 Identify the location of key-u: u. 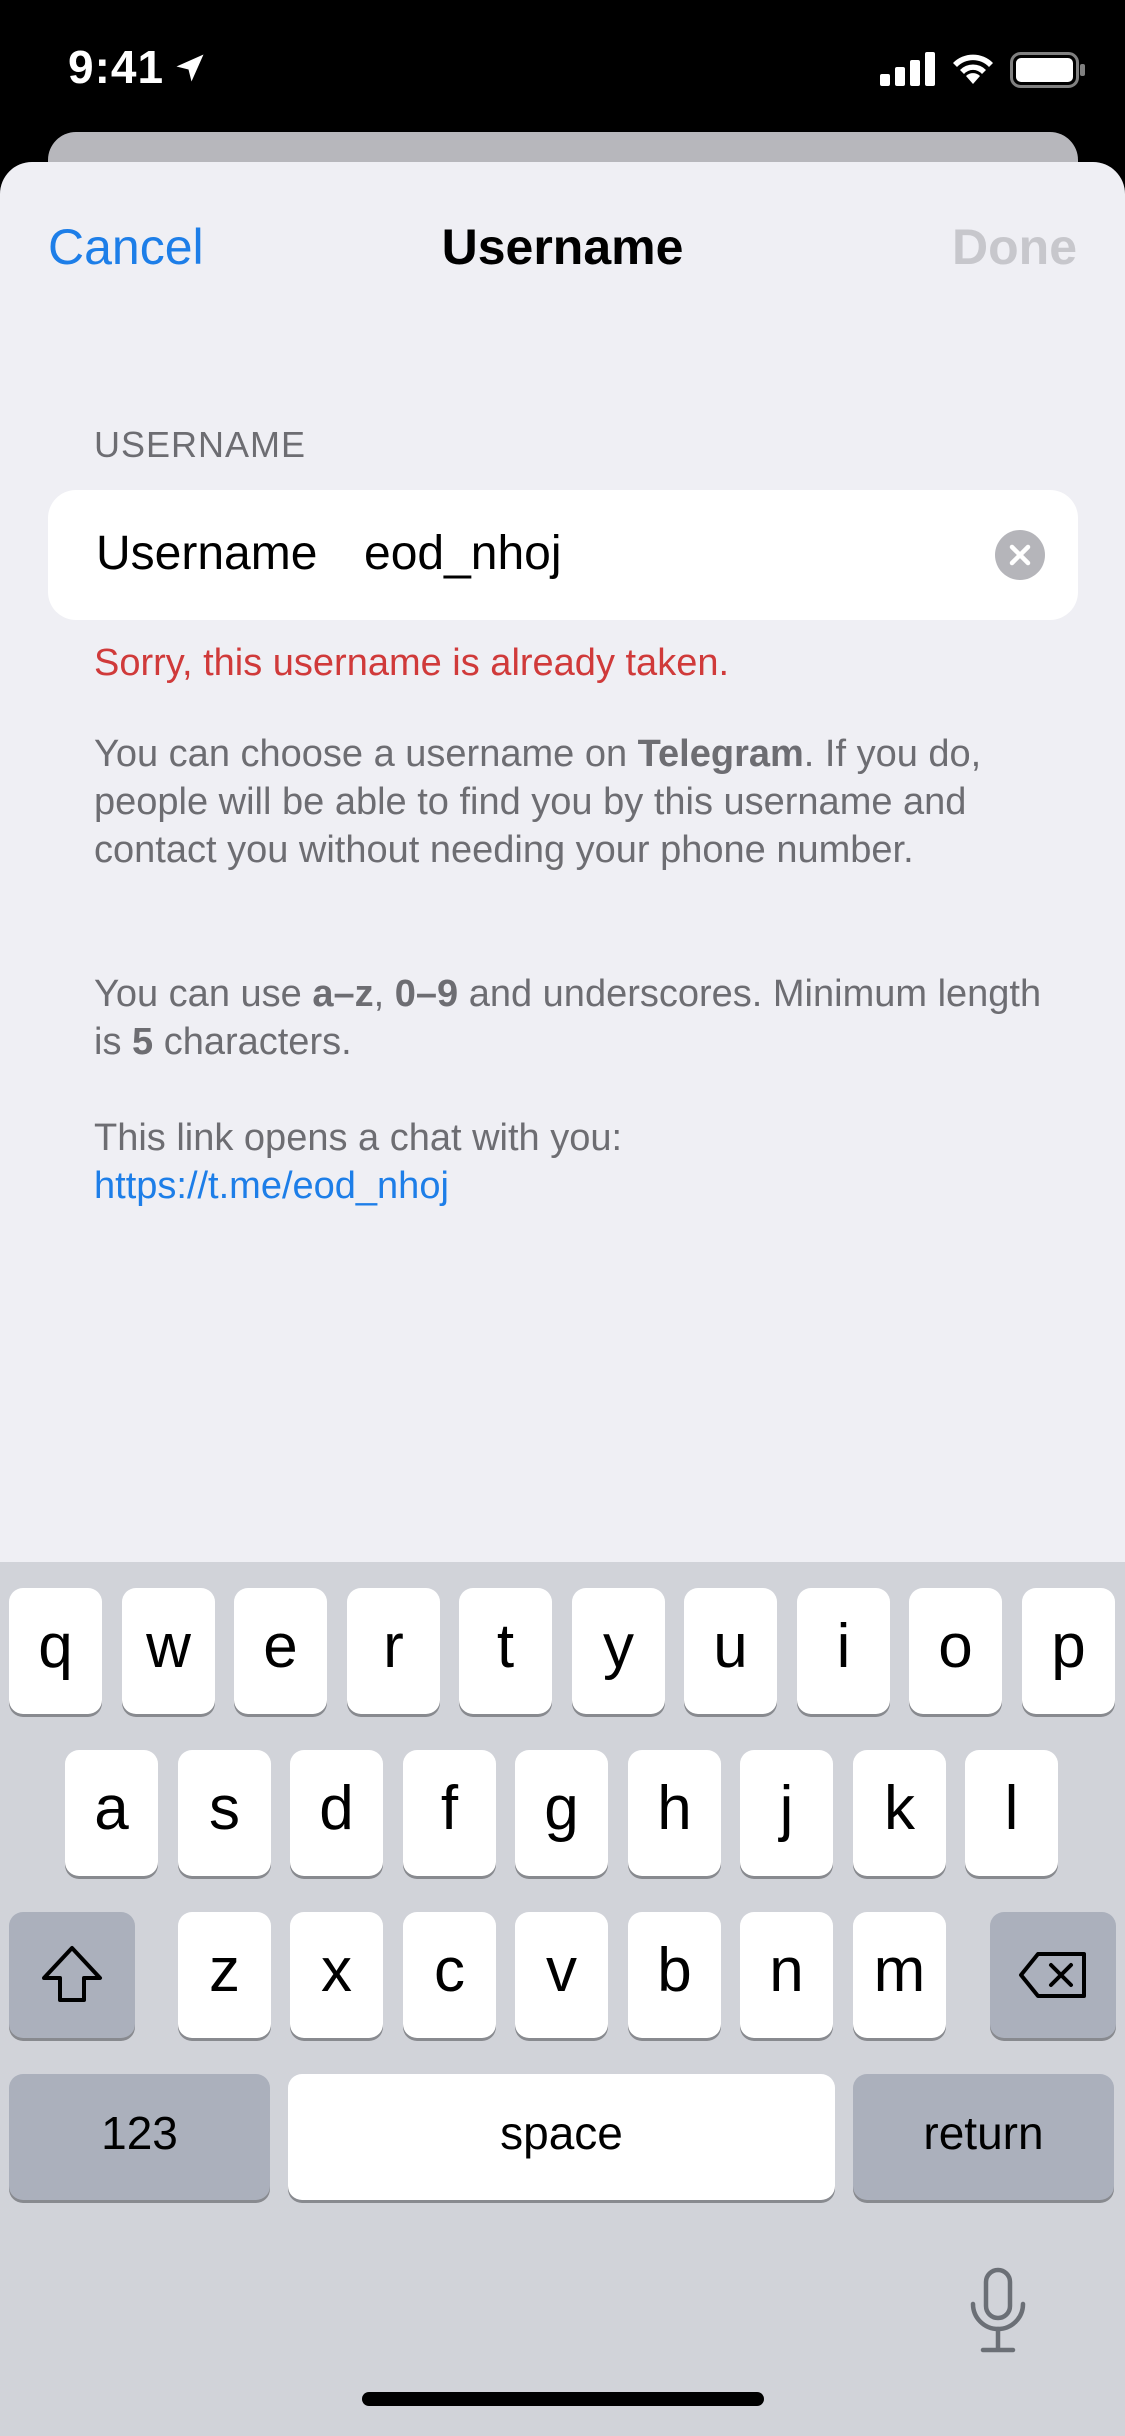
(730, 1651).